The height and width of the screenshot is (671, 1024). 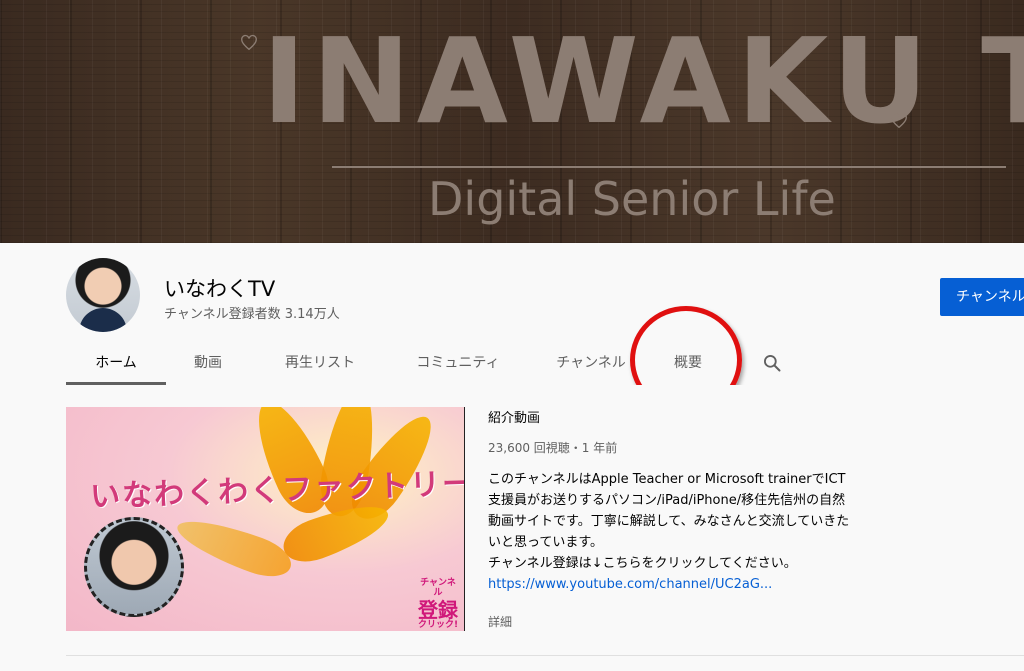 I want to click on tab-videos: 動画, so click(x=208, y=363).